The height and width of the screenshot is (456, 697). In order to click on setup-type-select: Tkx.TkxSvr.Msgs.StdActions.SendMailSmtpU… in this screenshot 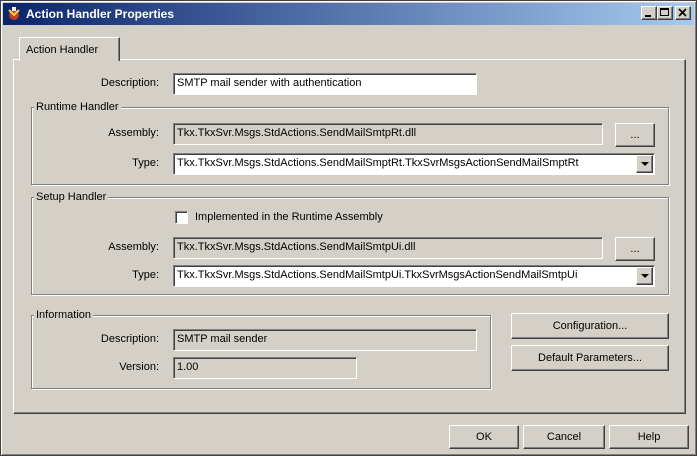, I will do `click(414, 276)`.